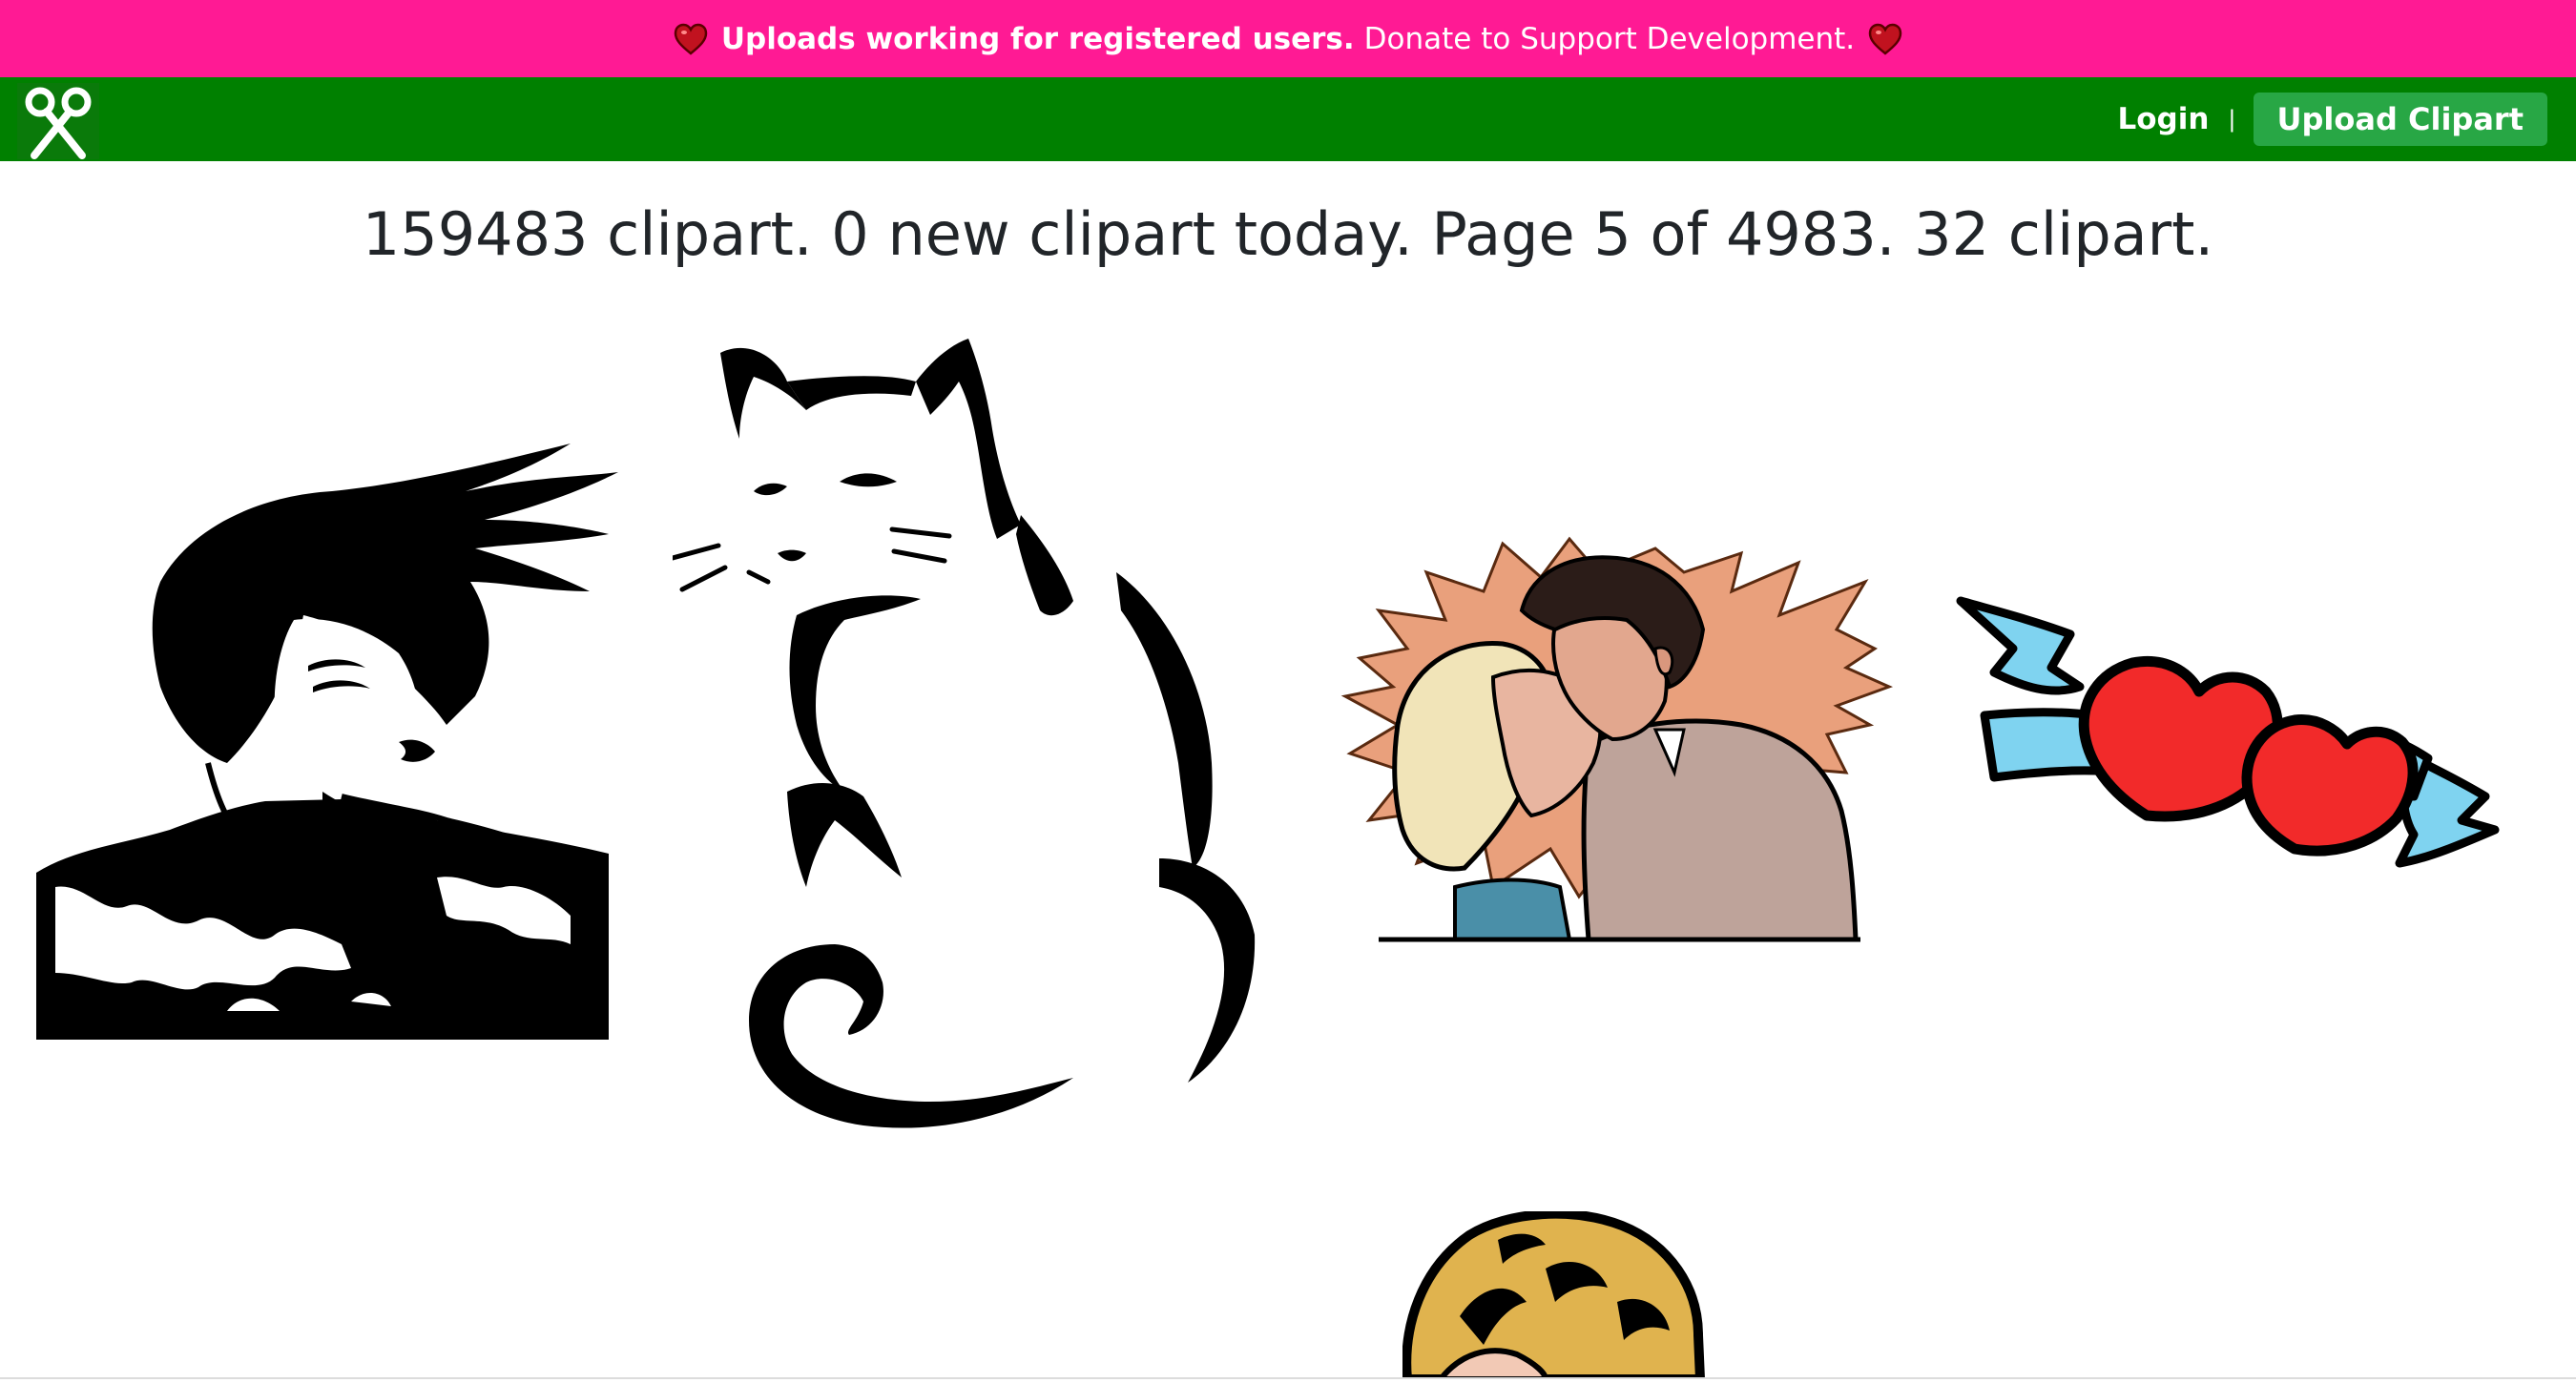  Describe the element at coordinates (2163, 119) in the screenshot. I see `login-link: Login` at that location.